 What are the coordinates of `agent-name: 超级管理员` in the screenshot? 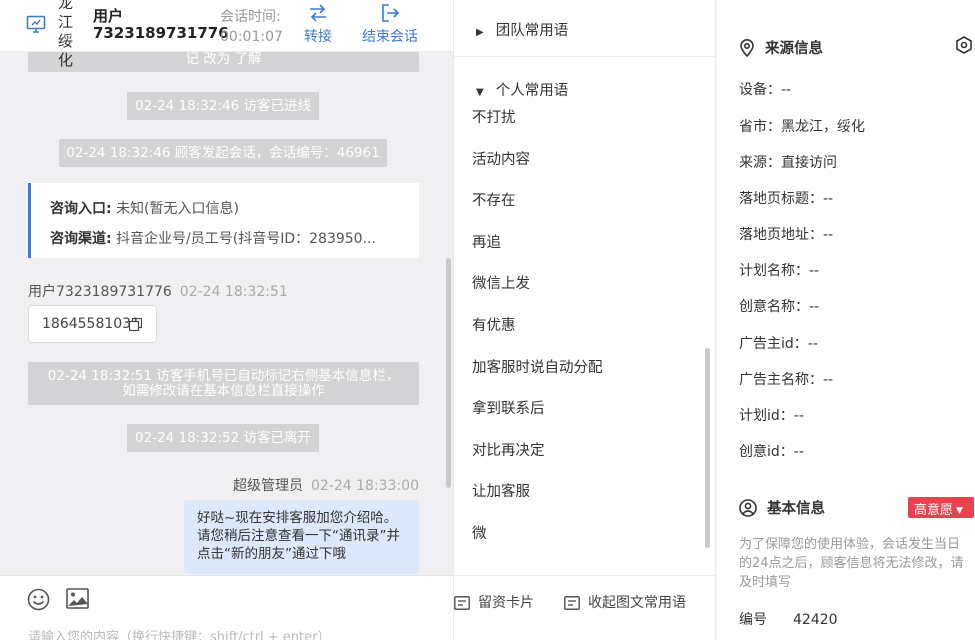 It's located at (267, 486).